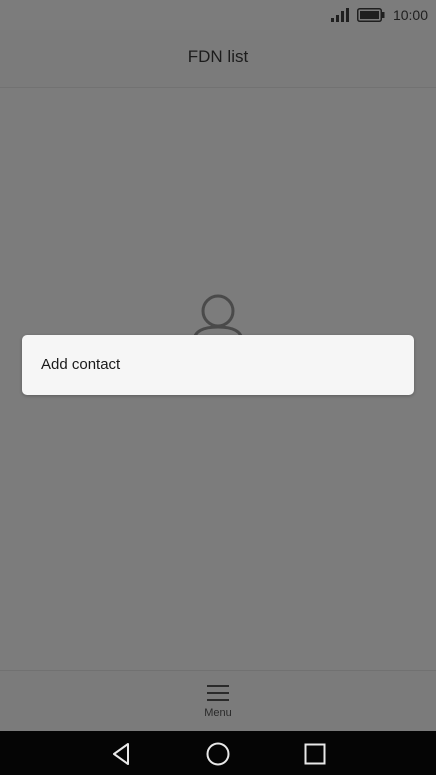 This screenshot has height=775, width=436. I want to click on home-icon, so click(218, 754).